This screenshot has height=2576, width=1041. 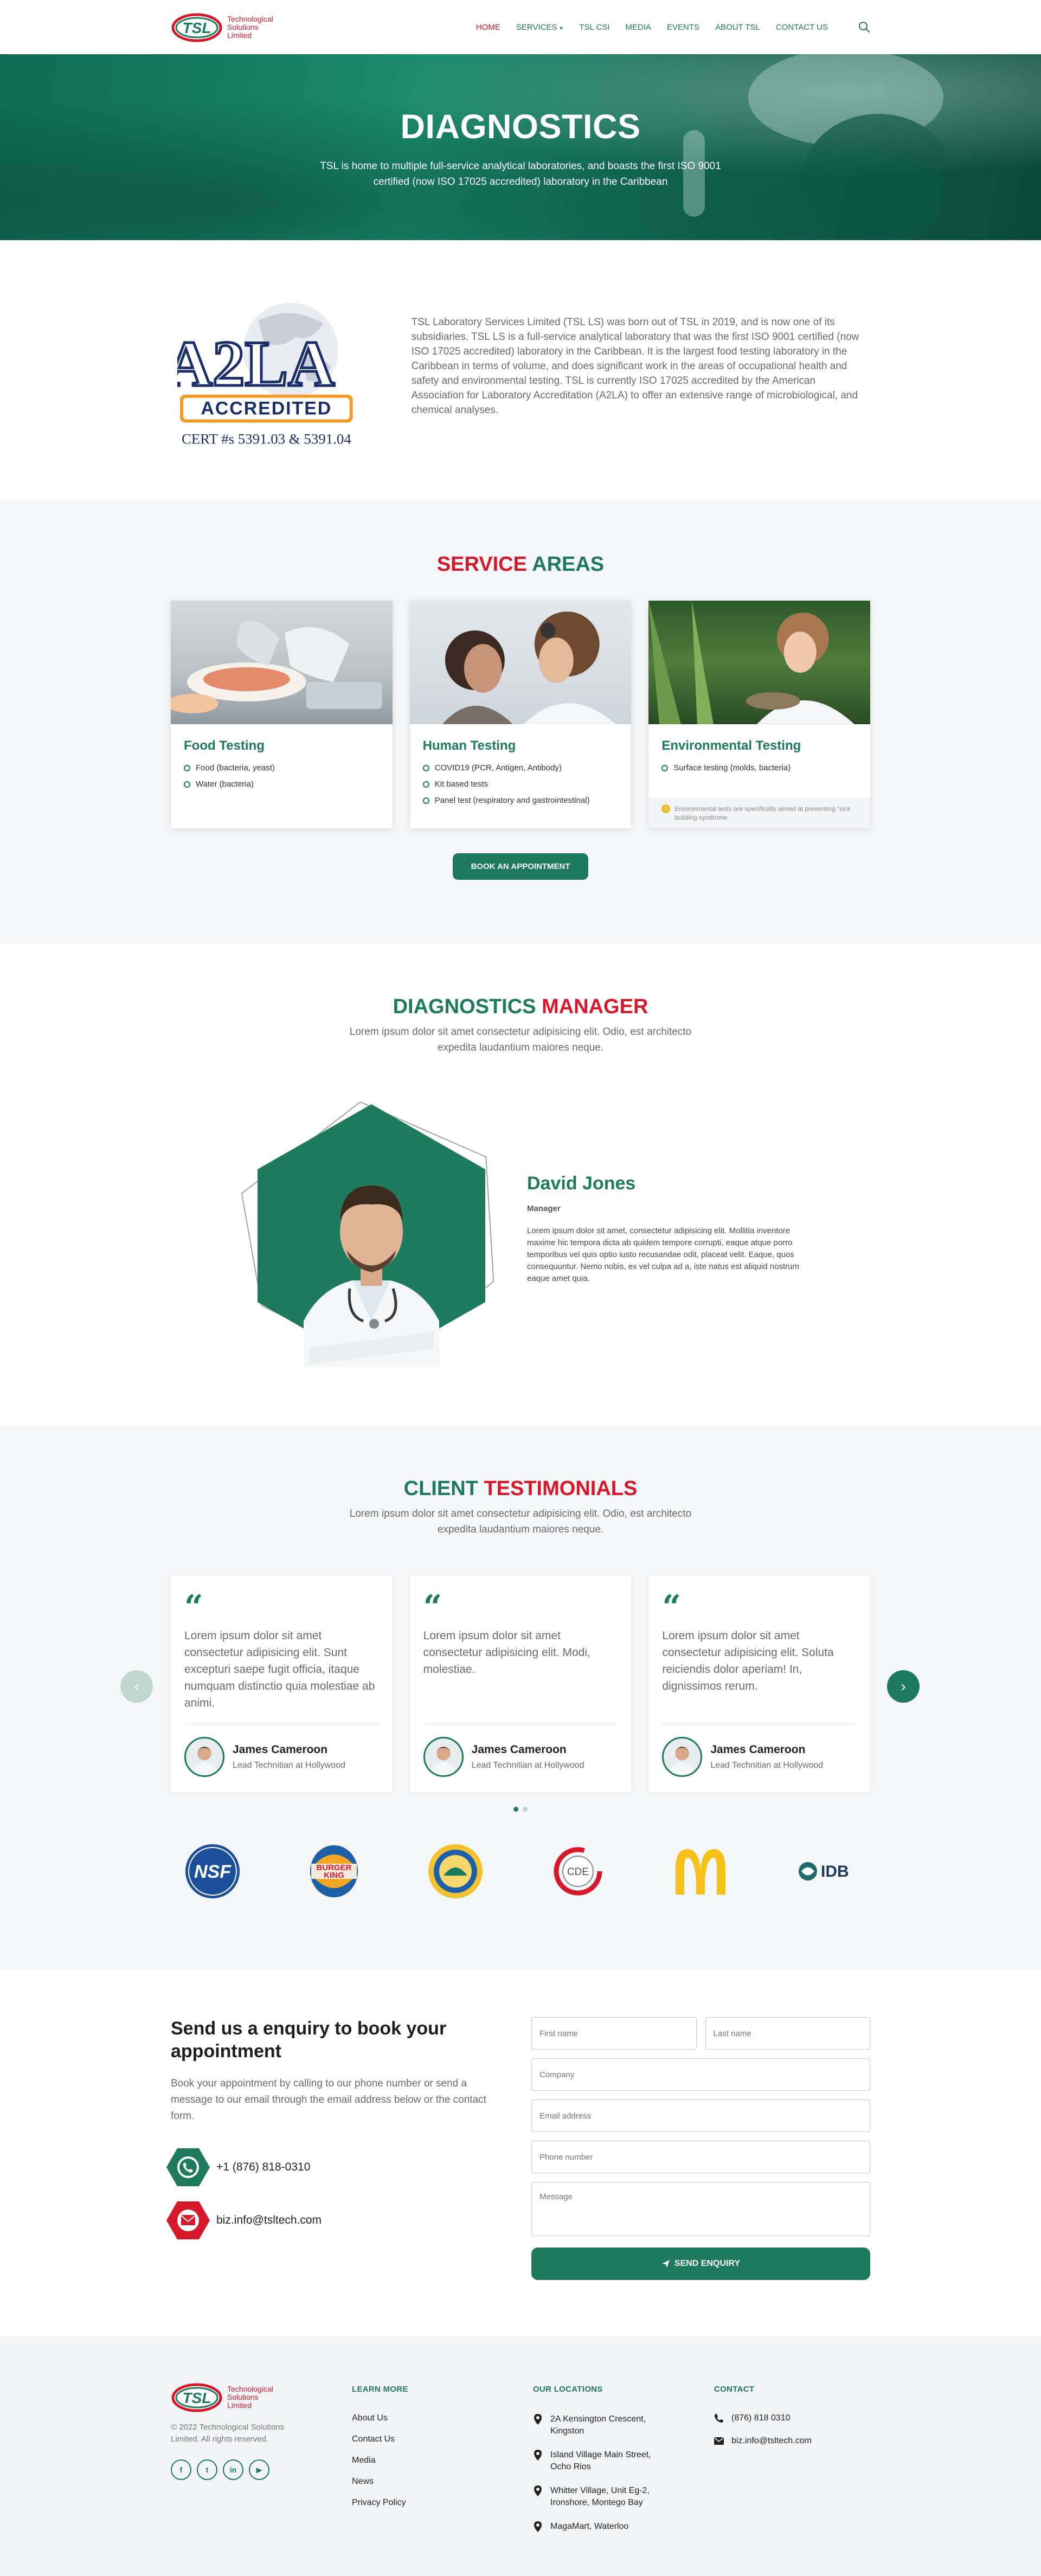 I want to click on chevron-right-icon: ›, so click(x=903, y=1686).